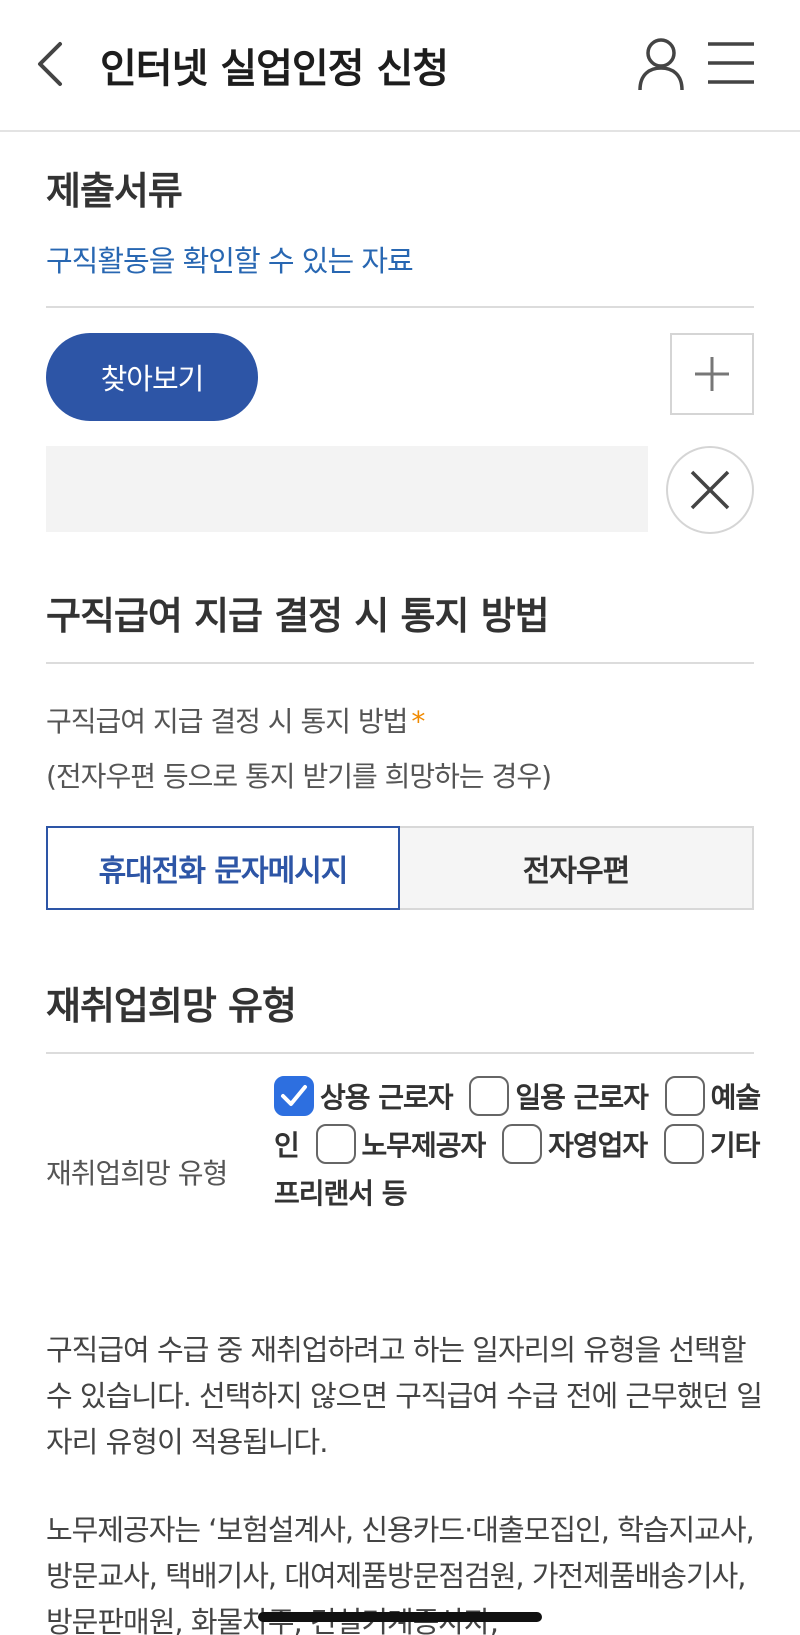  I want to click on option-email: 전자우편, so click(577, 868).